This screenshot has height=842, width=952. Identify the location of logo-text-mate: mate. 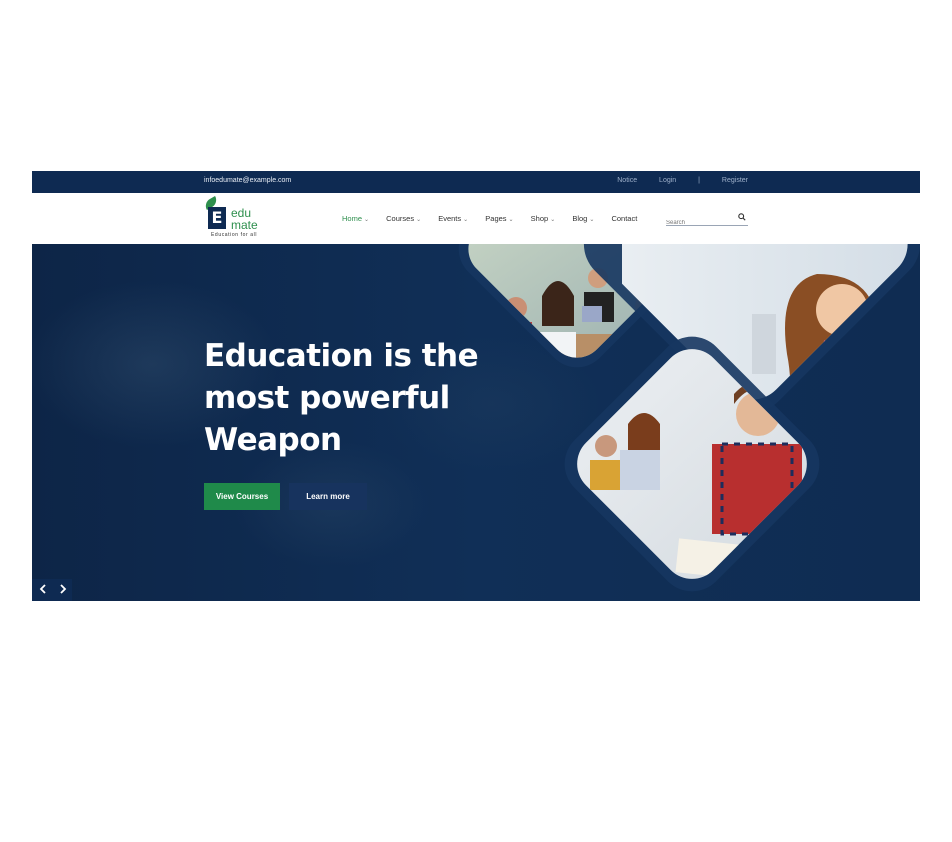
(244, 225).